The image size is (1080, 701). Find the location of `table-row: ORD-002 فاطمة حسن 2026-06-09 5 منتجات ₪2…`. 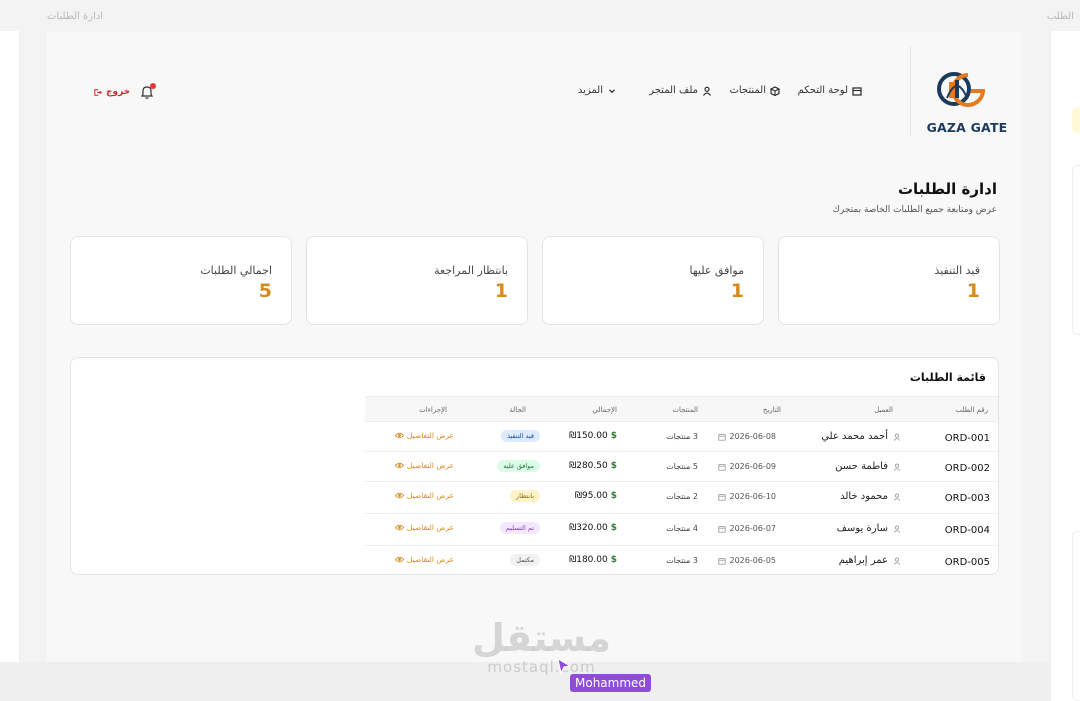

table-row: ORD-002 فاطمة حسن 2026-06-09 5 منتجات ₪2… is located at coordinates (681, 466).